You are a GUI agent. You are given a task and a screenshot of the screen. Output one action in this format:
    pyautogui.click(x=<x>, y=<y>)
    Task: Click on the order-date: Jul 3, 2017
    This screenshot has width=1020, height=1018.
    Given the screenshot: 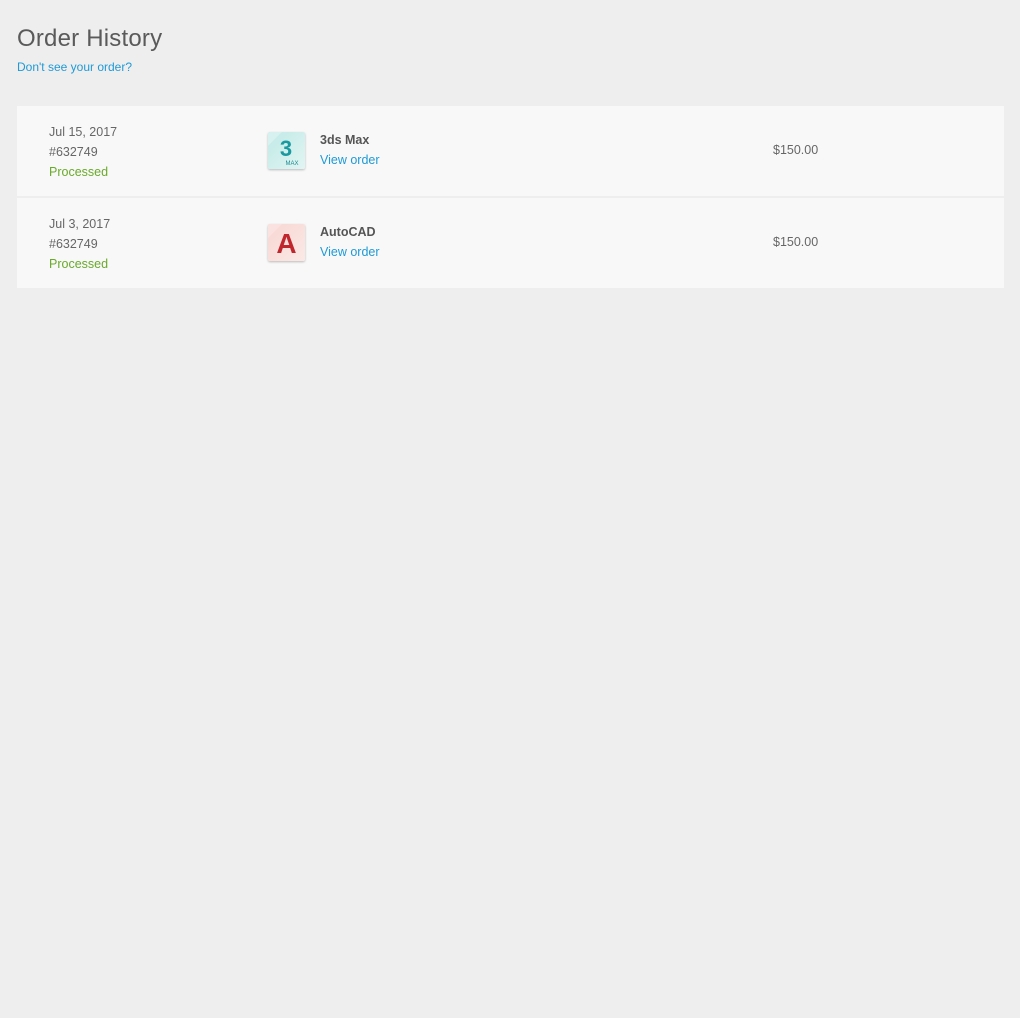 What is the action you would take?
    pyautogui.click(x=80, y=224)
    